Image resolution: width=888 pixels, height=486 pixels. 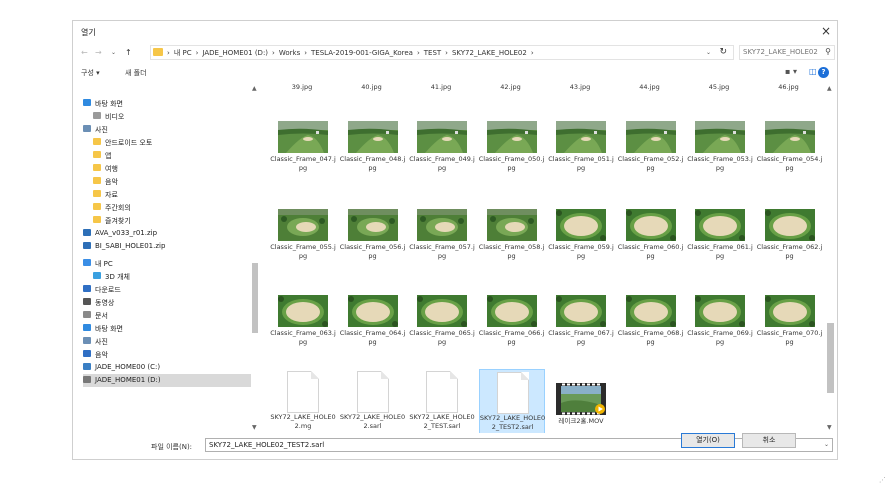 I want to click on breadcrumb-my-pc: 내 PC, so click(x=183, y=53).